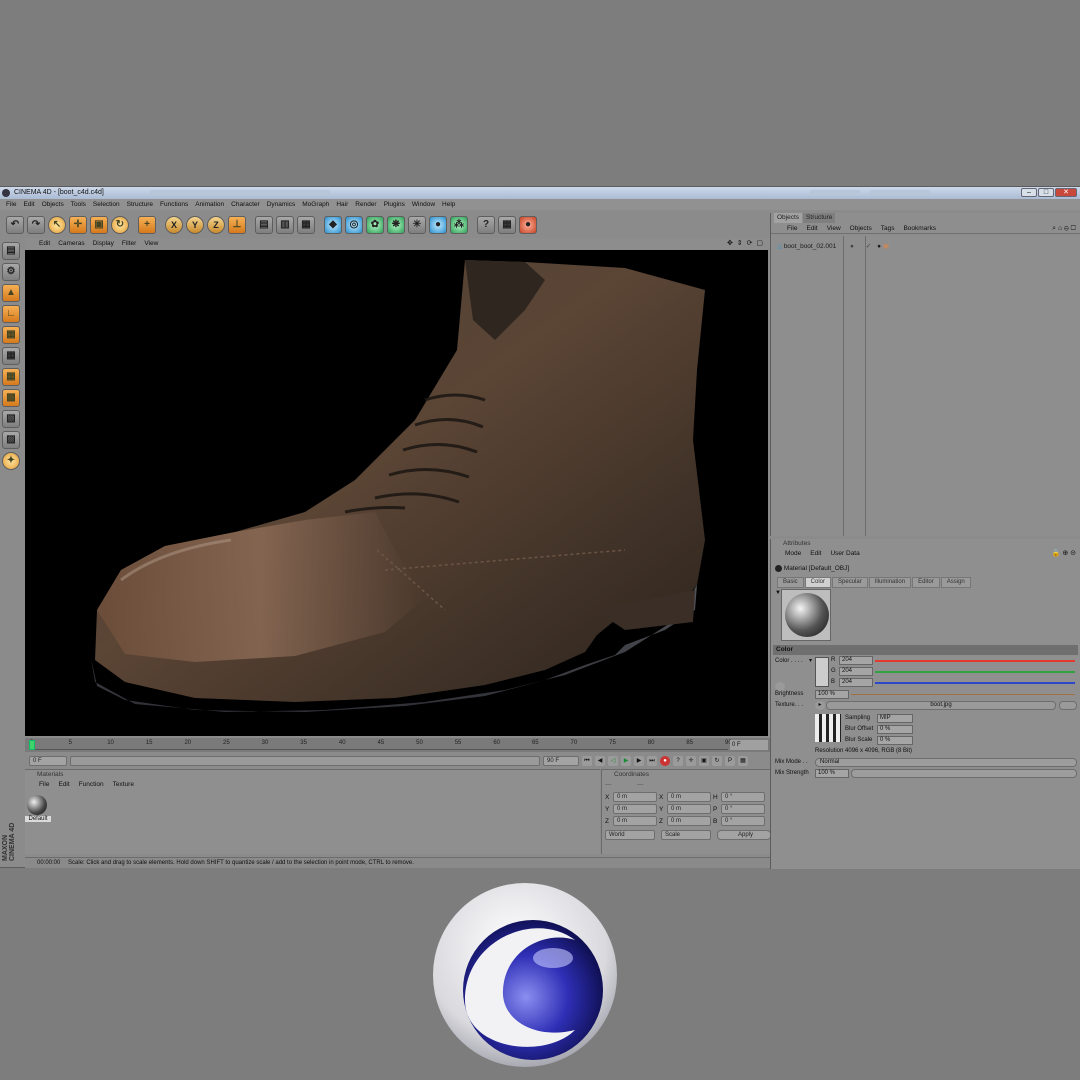  Describe the element at coordinates (91, 785) in the screenshot. I see `materials-menu-function: Function` at that location.